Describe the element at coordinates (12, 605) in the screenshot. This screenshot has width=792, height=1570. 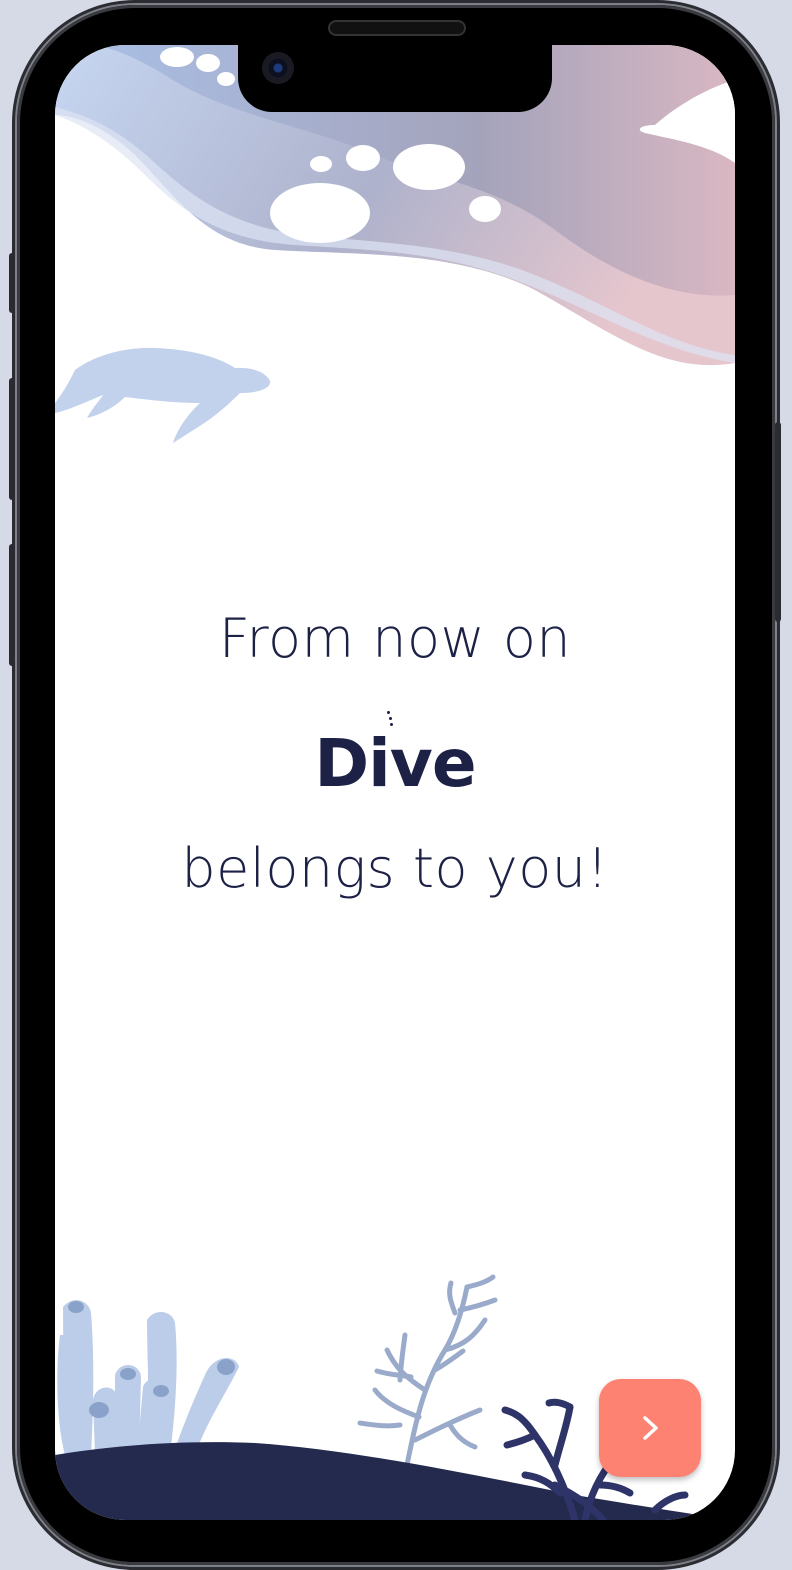
I see `side-button-volume-down` at that location.